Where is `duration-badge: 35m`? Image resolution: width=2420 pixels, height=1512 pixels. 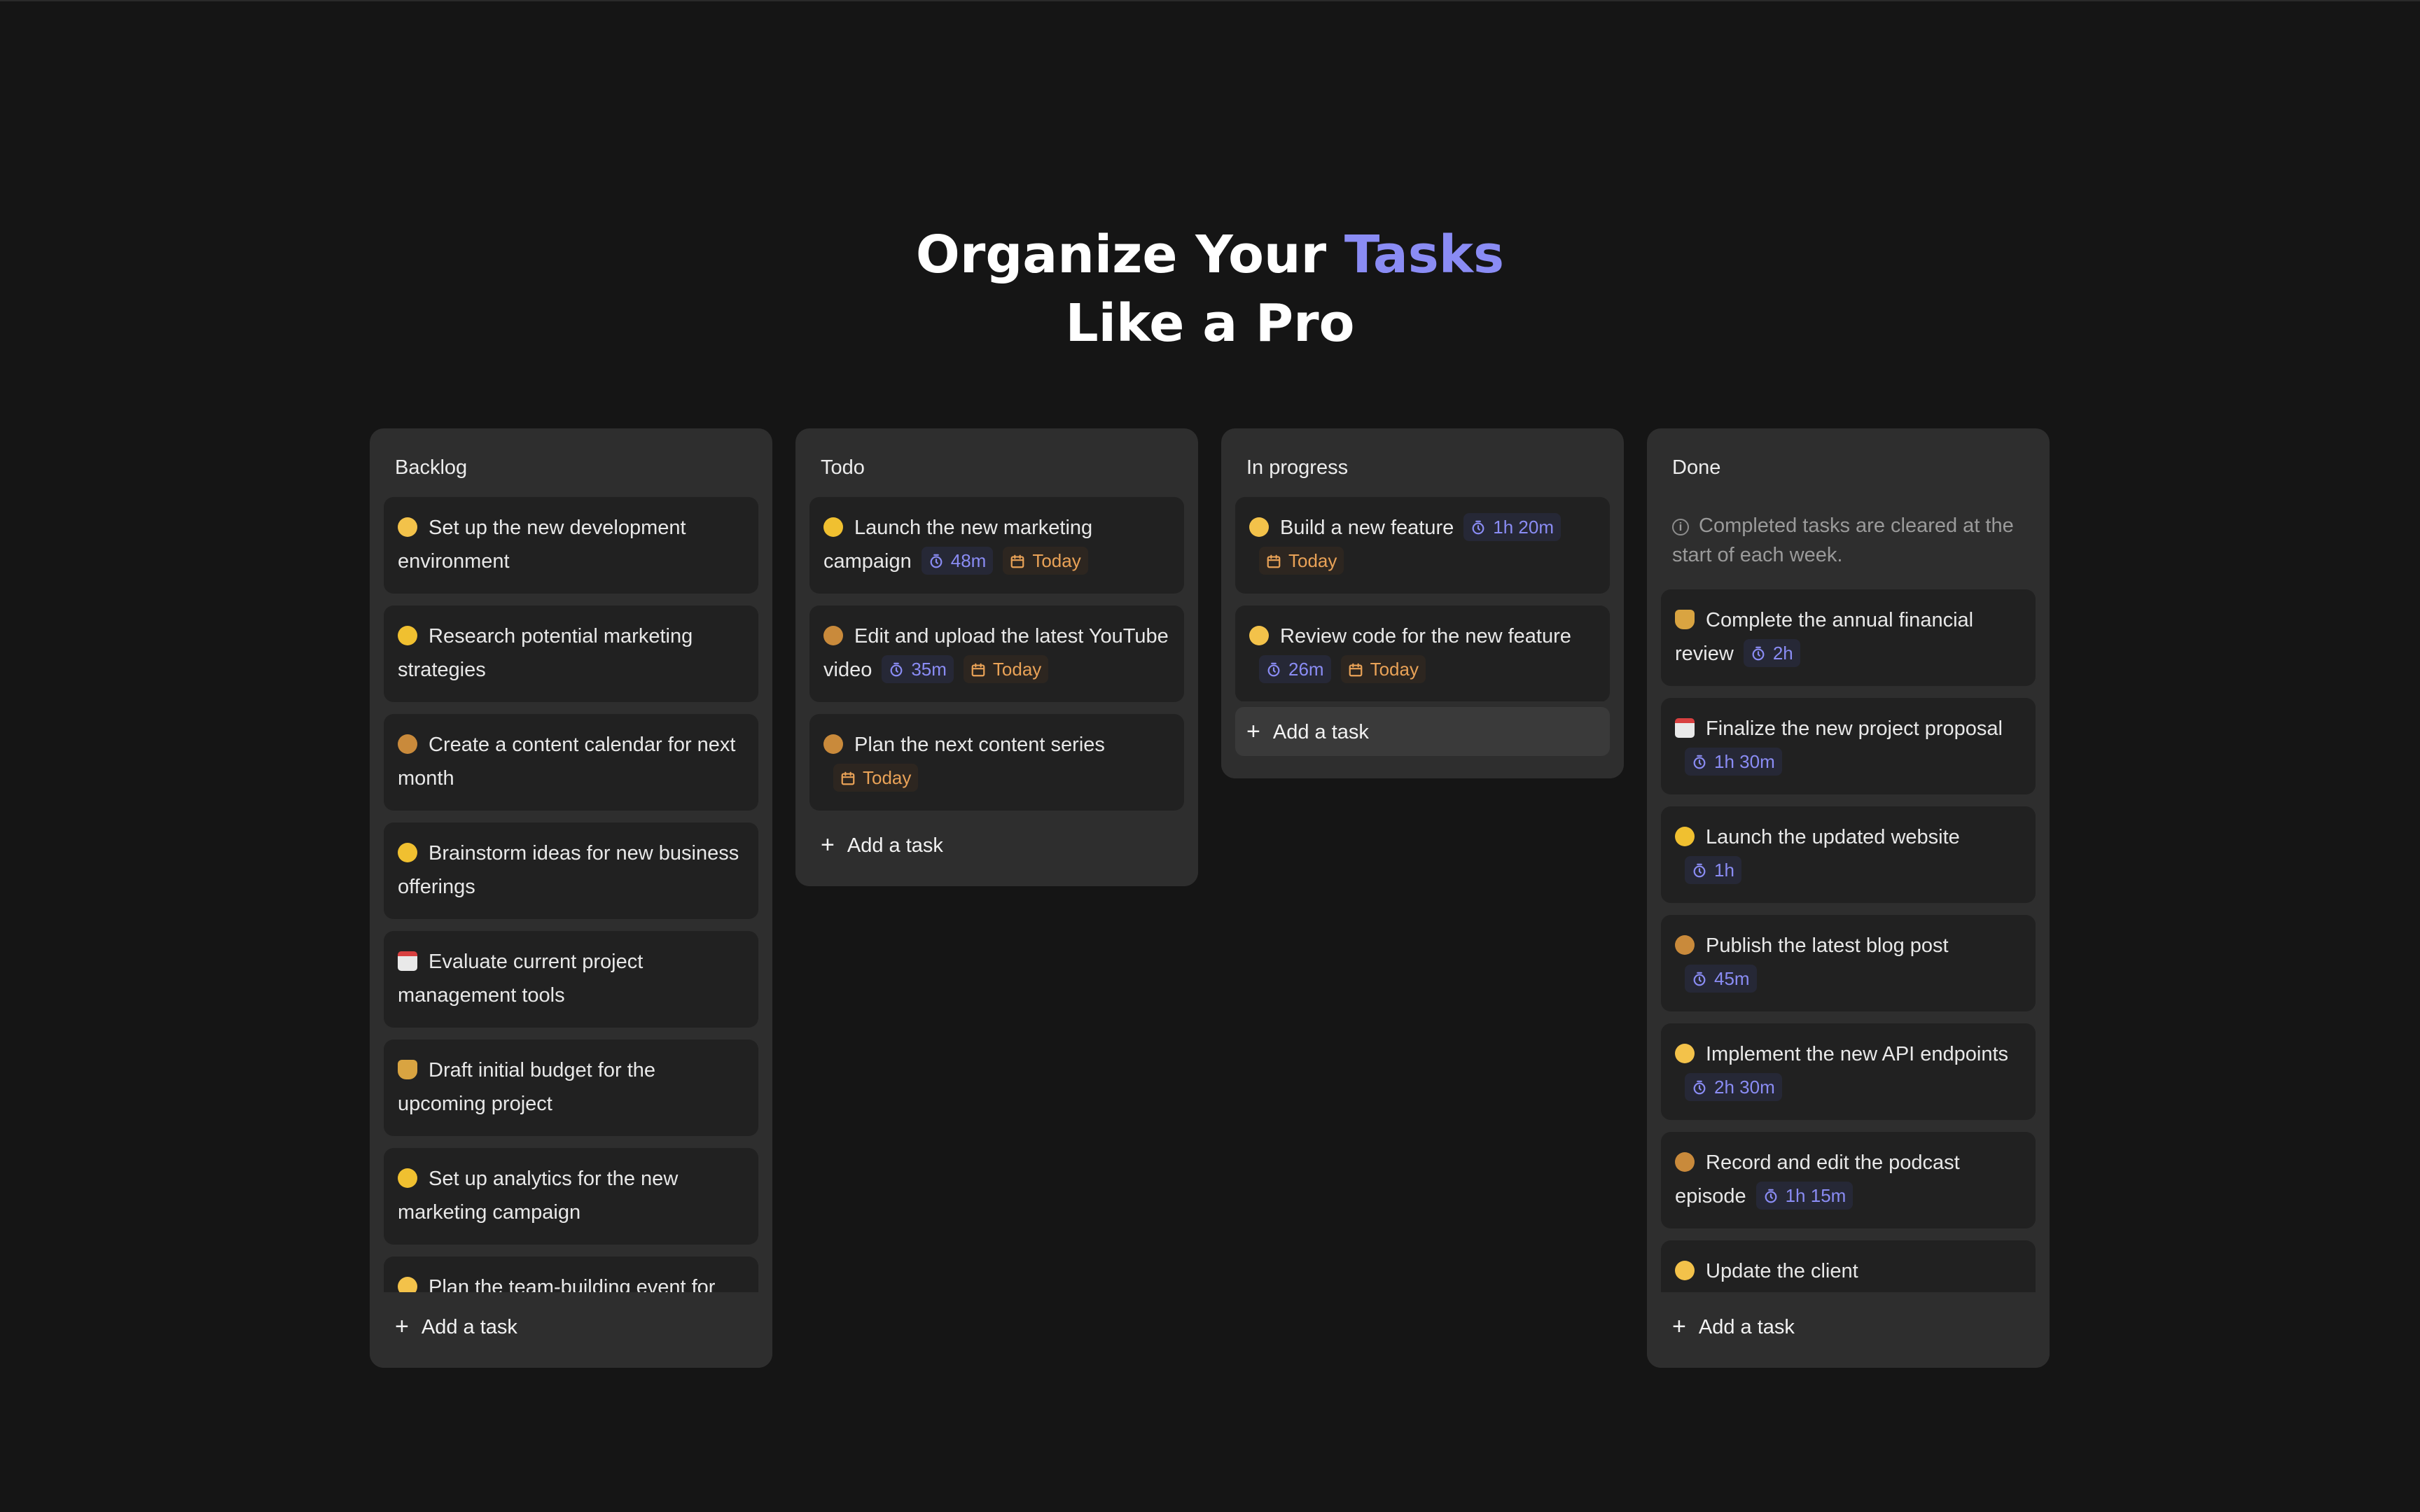 duration-badge: 35m is located at coordinates (918, 669).